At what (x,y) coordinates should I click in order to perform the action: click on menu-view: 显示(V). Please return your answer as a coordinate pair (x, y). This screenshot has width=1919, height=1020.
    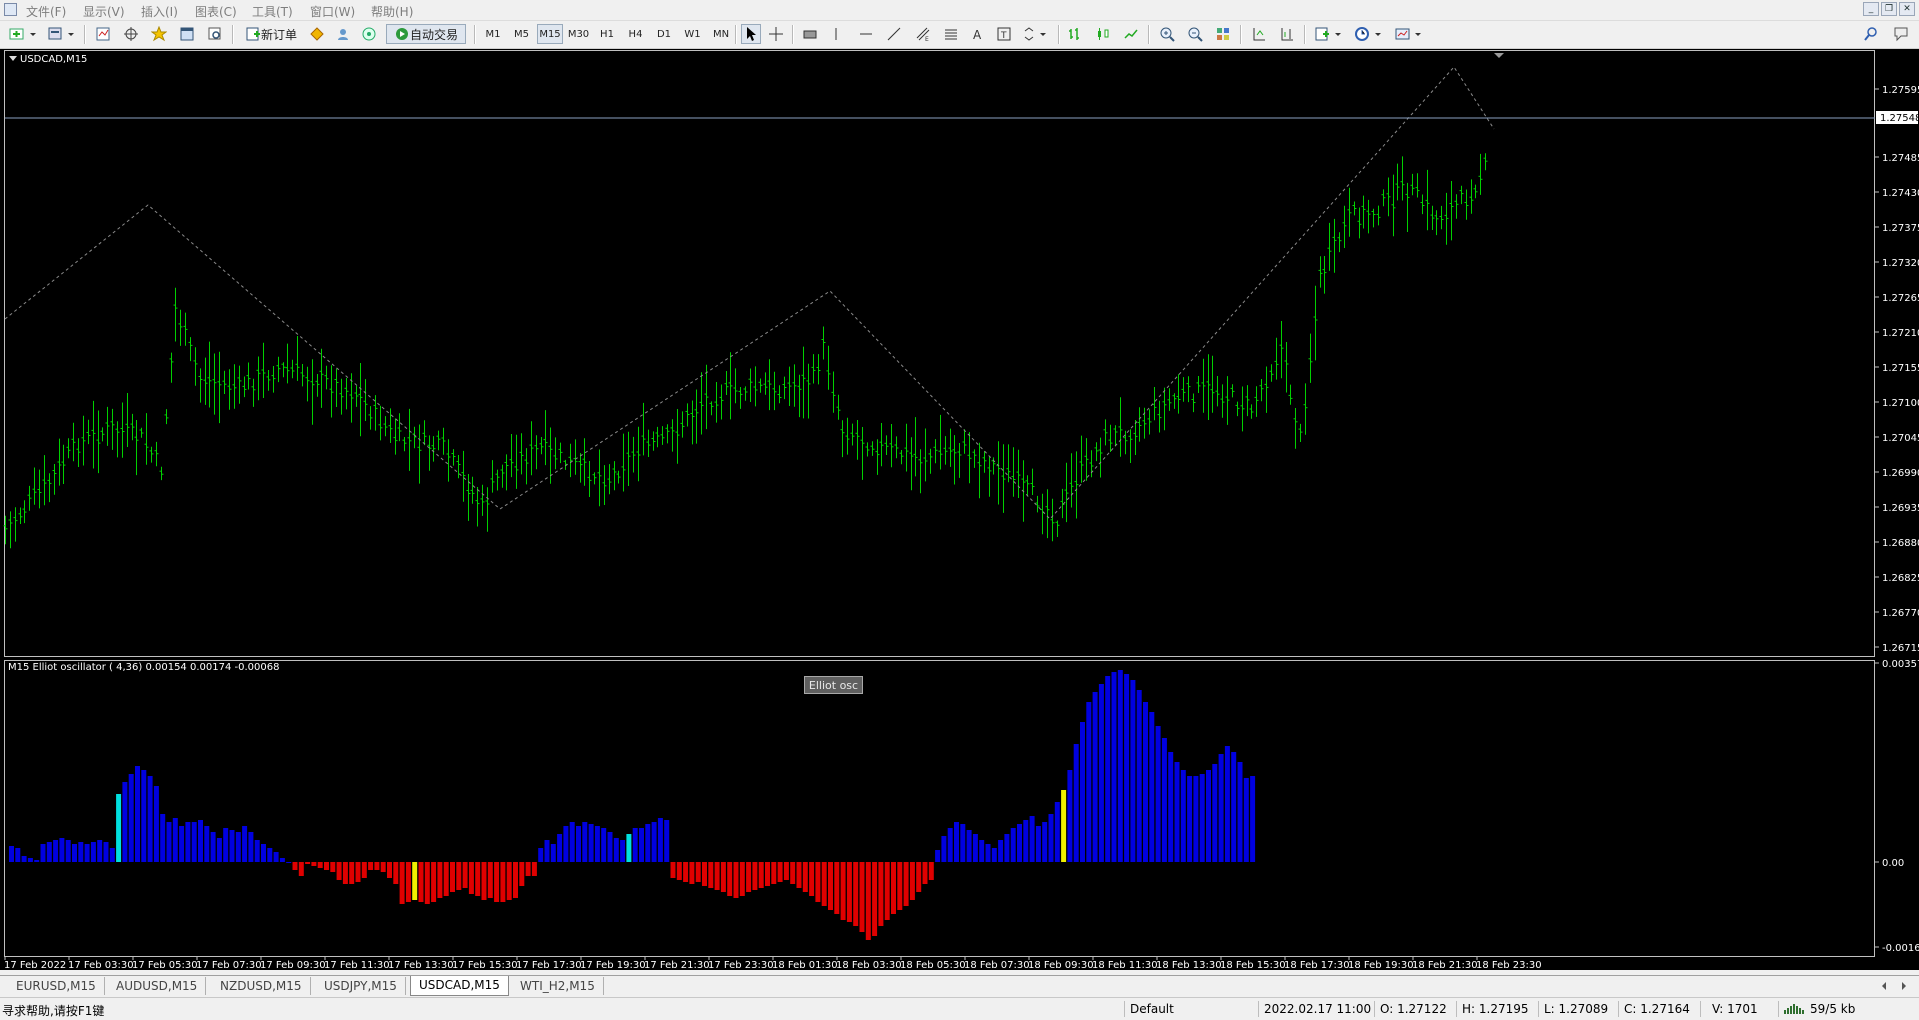
    Looking at the image, I should click on (104, 11).